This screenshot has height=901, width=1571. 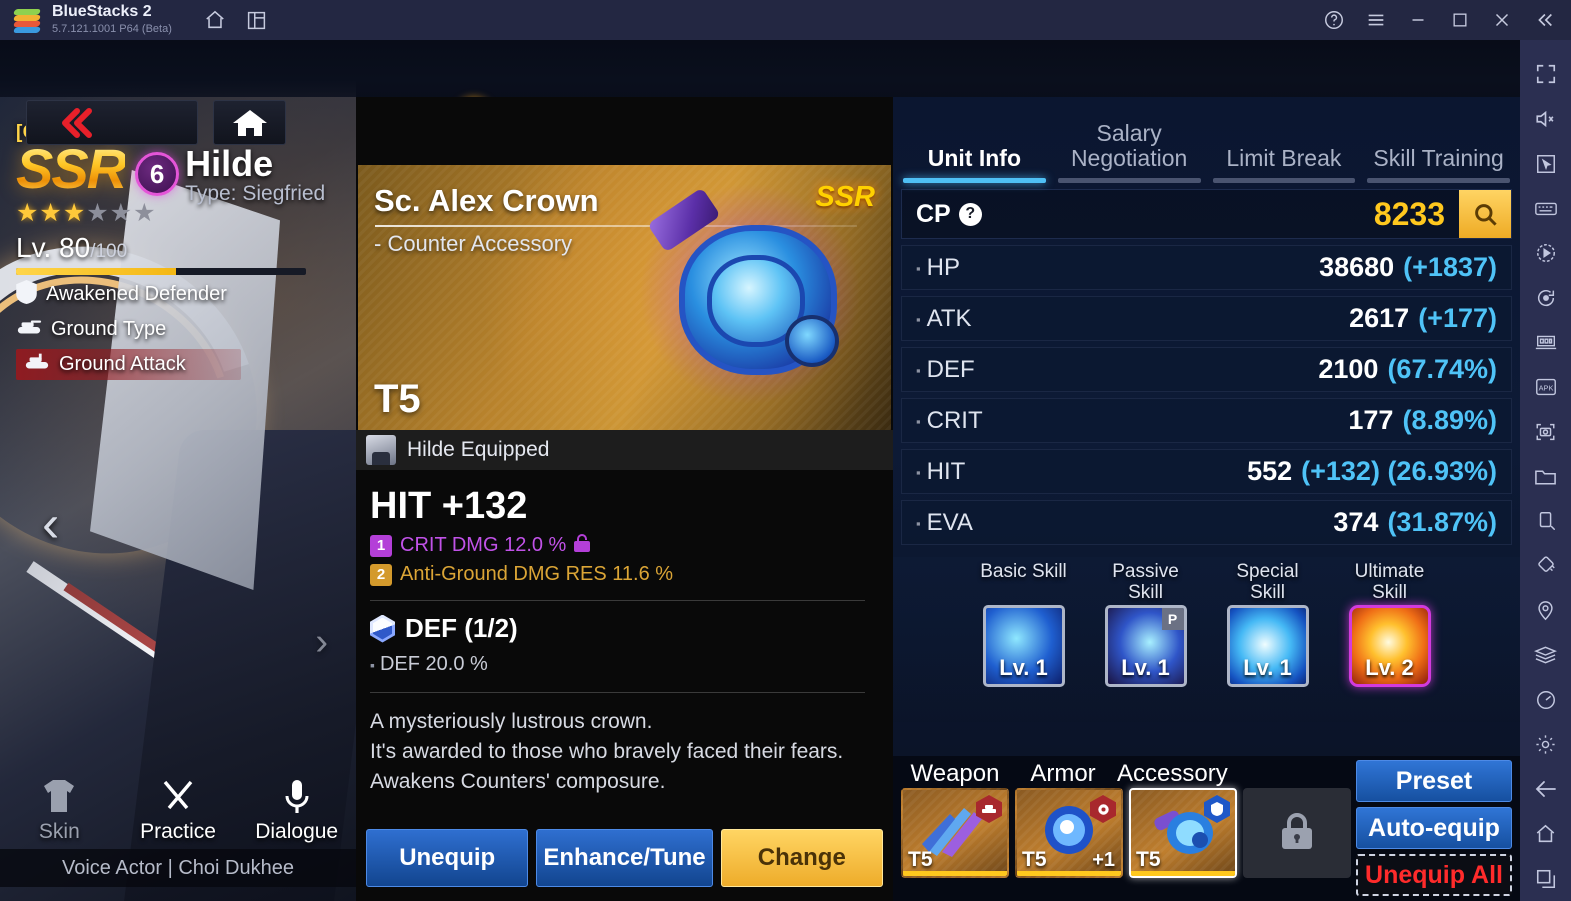 What do you see at coordinates (1545, 74) in the screenshot?
I see `fullscreen-icon` at bounding box center [1545, 74].